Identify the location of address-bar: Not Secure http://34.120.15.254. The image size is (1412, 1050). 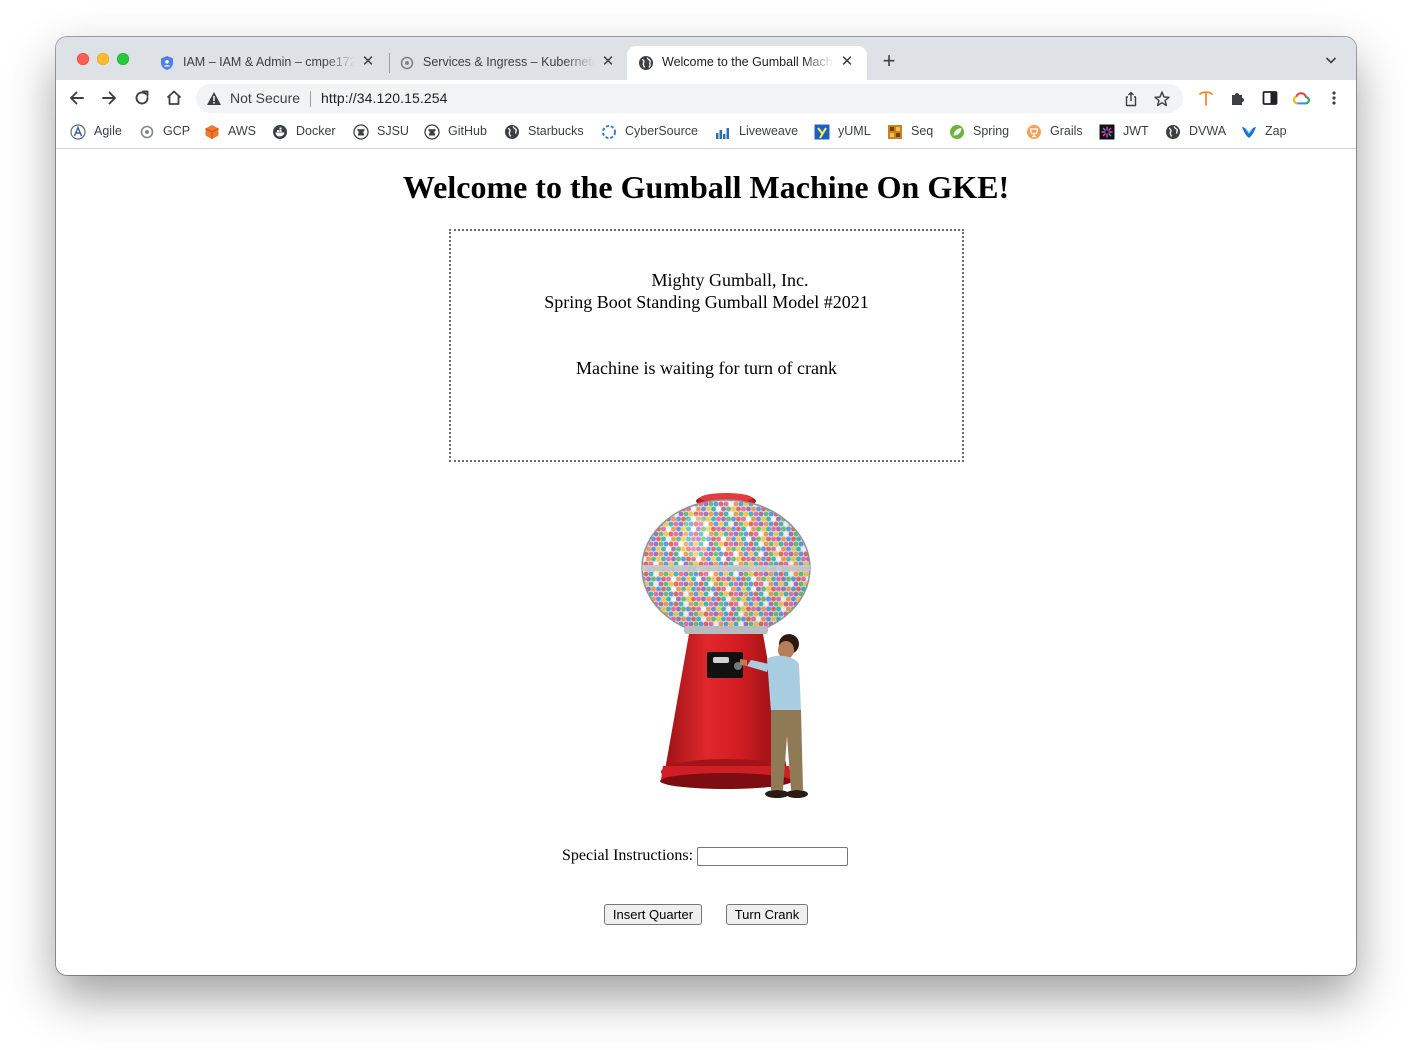
(689, 98).